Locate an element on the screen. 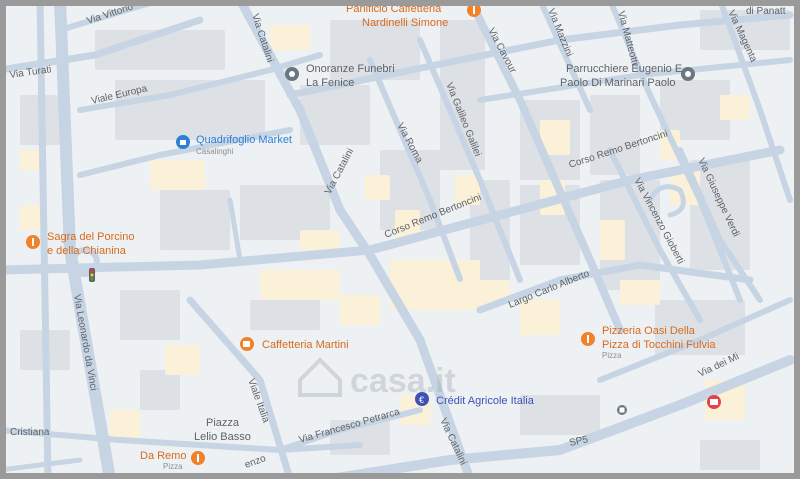 The width and height of the screenshot is (800, 479). poi-quadrifoglio-subtitle: Casalinghi is located at coordinates (215, 151).